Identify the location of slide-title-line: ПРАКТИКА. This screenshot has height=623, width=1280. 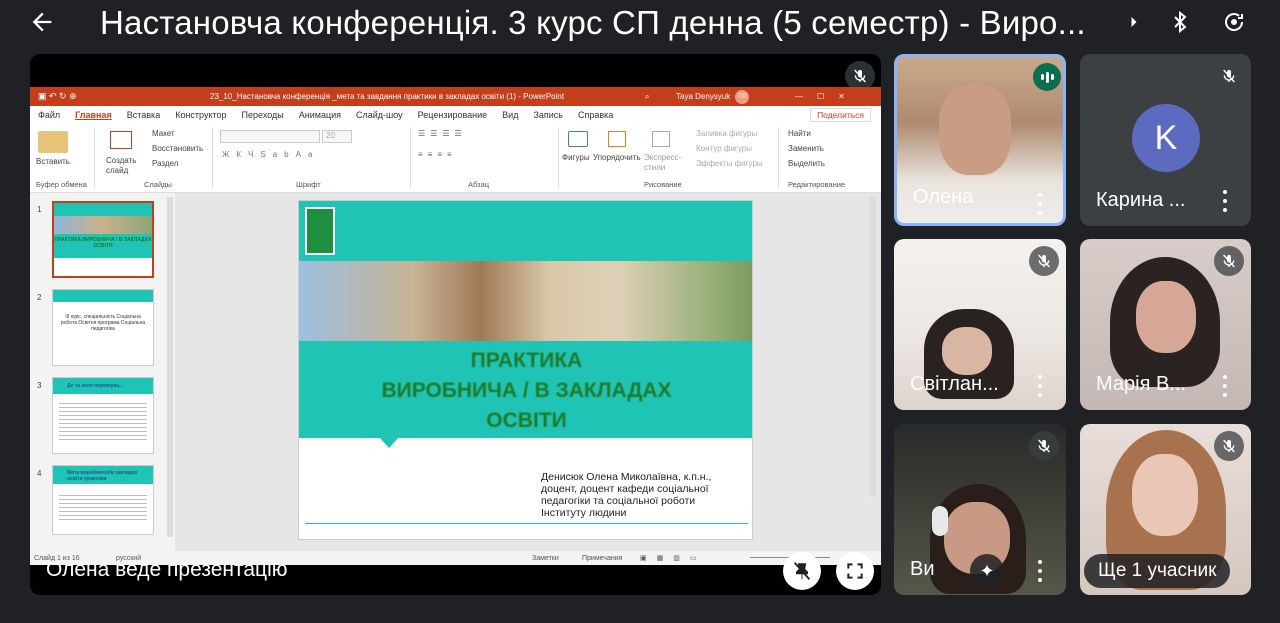
(526, 360).